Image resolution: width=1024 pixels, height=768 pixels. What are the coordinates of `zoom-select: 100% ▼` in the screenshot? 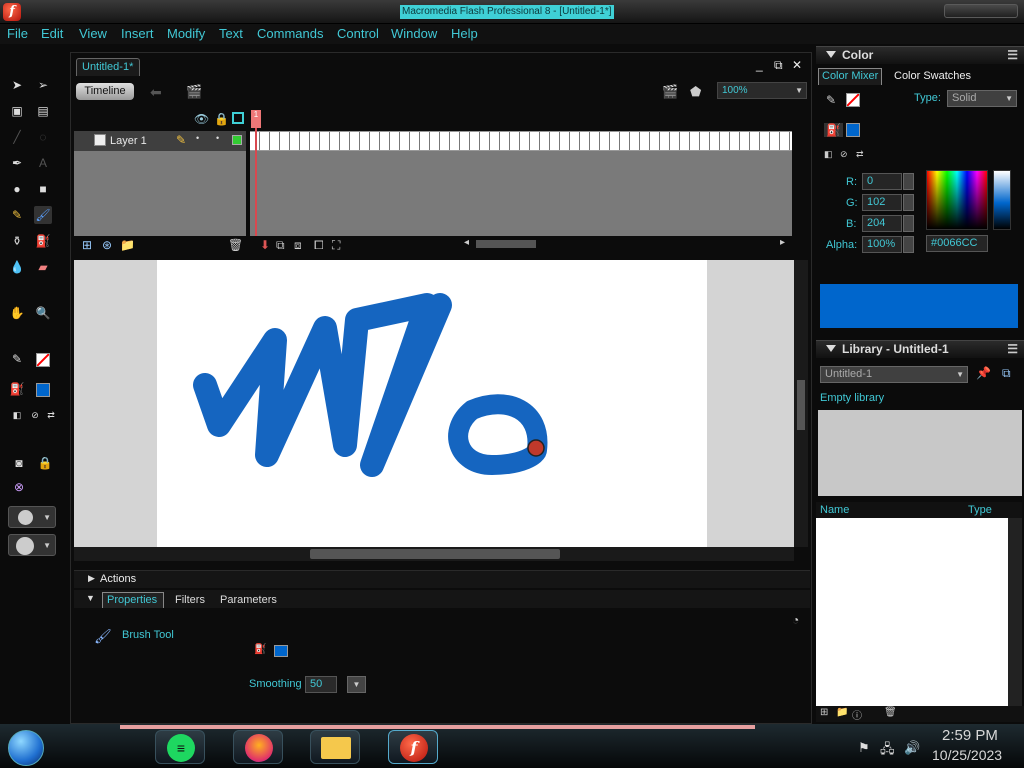 It's located at (762, 90).